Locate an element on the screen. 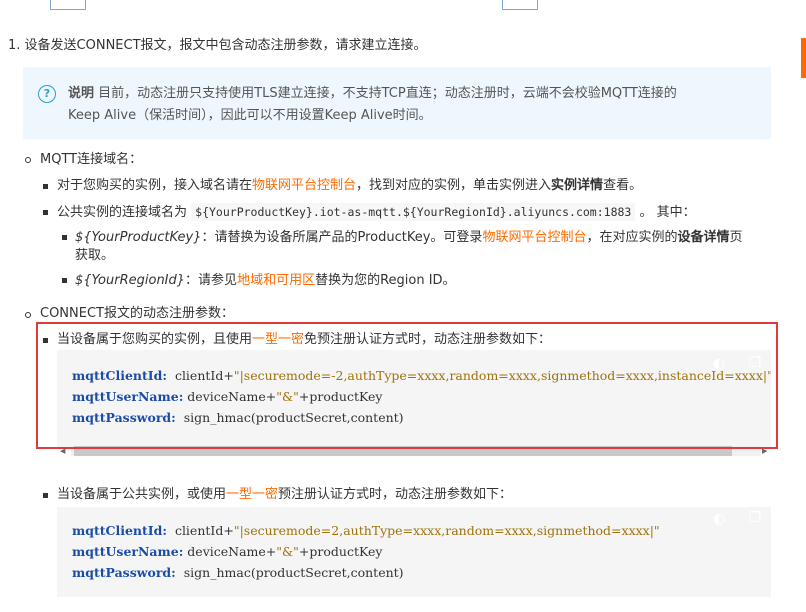 The width and height of the screenshot is (806, 612). code-value: +productKey is located at coordinates (340, 551).